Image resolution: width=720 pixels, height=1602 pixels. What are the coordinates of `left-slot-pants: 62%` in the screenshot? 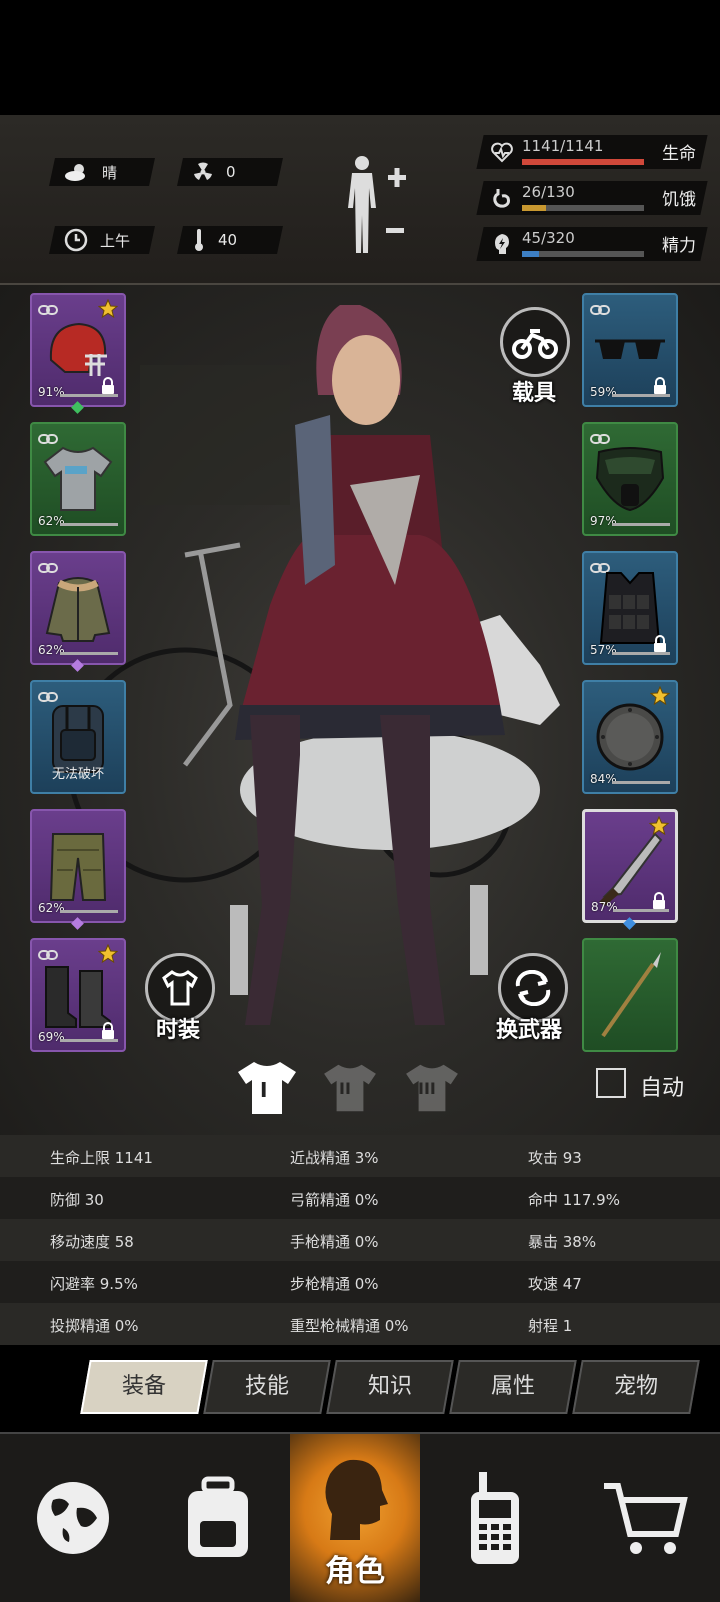 It's located at (78, 866).